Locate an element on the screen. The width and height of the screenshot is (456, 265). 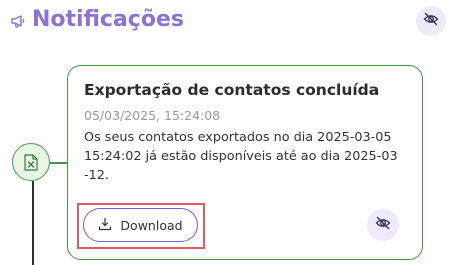
download-tray-icon is located at coordinates (105, 225).